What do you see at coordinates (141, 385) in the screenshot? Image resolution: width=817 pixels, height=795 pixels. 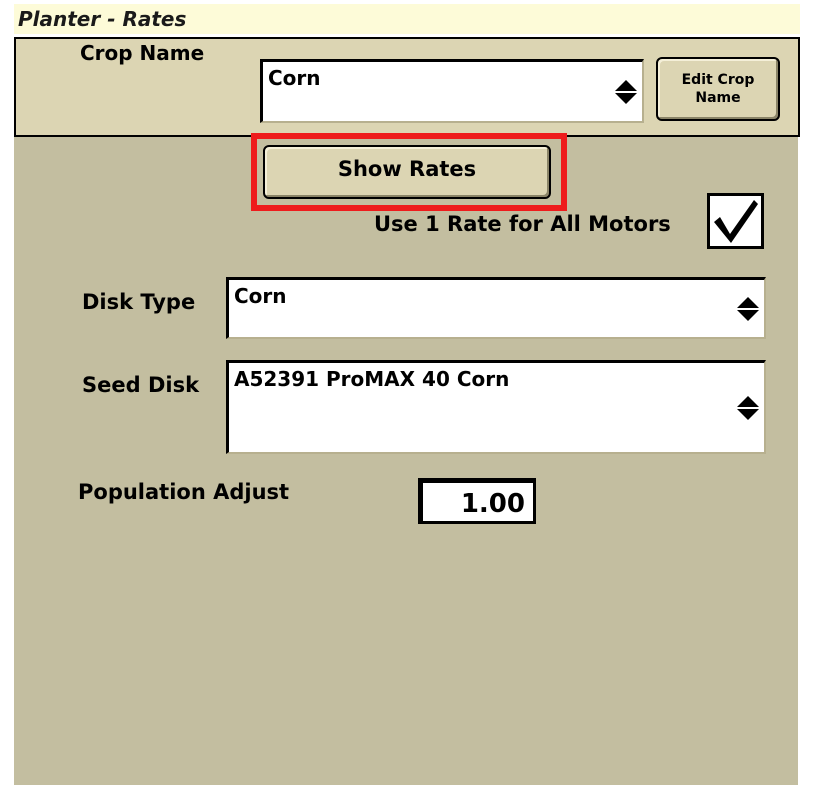 I see `seed-disk-label: Seed Disk` at bounding box center [141, 385].